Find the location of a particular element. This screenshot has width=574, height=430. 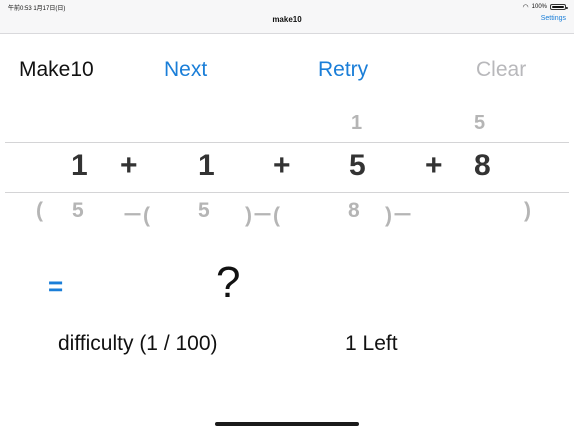

picker-option-below-op2: )－( is located at coordinates (262, 214).